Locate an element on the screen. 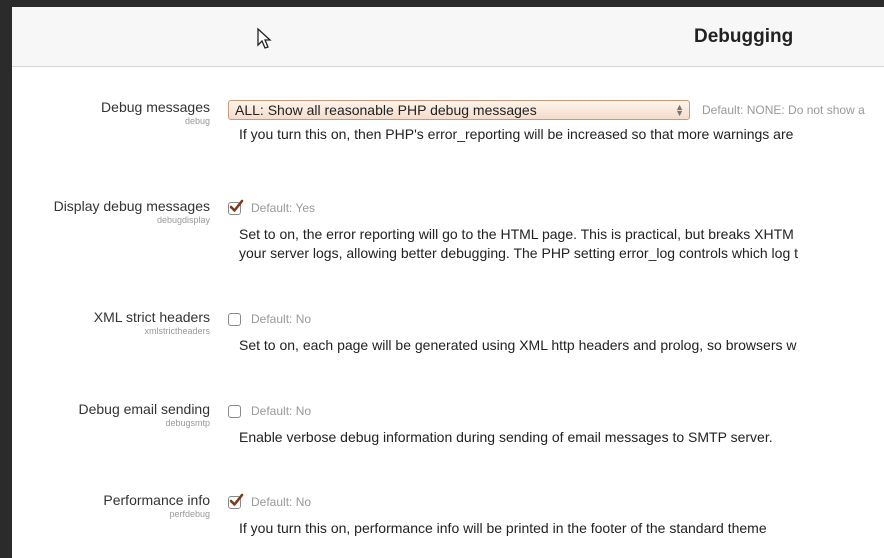  setting-label: Debug messages is located at coordinates (155, 107).